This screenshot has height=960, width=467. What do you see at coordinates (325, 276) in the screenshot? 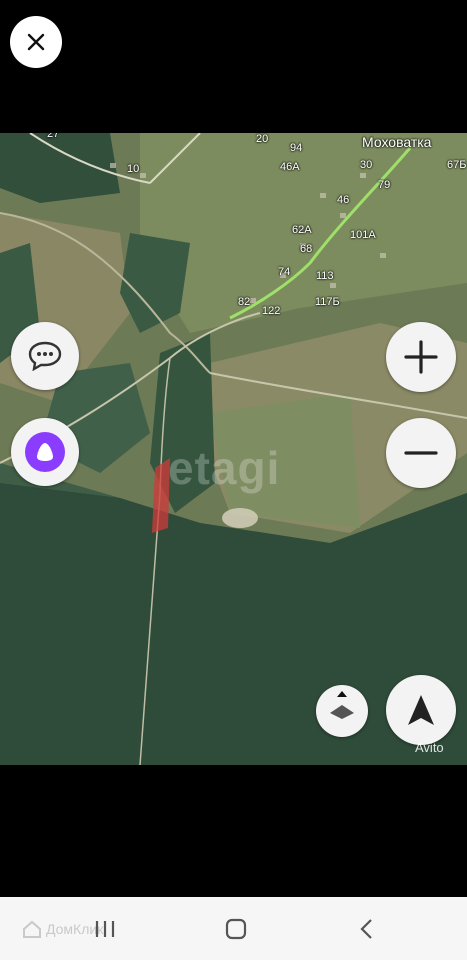
I see `house-number: 113` at bounding box center [325, 276].